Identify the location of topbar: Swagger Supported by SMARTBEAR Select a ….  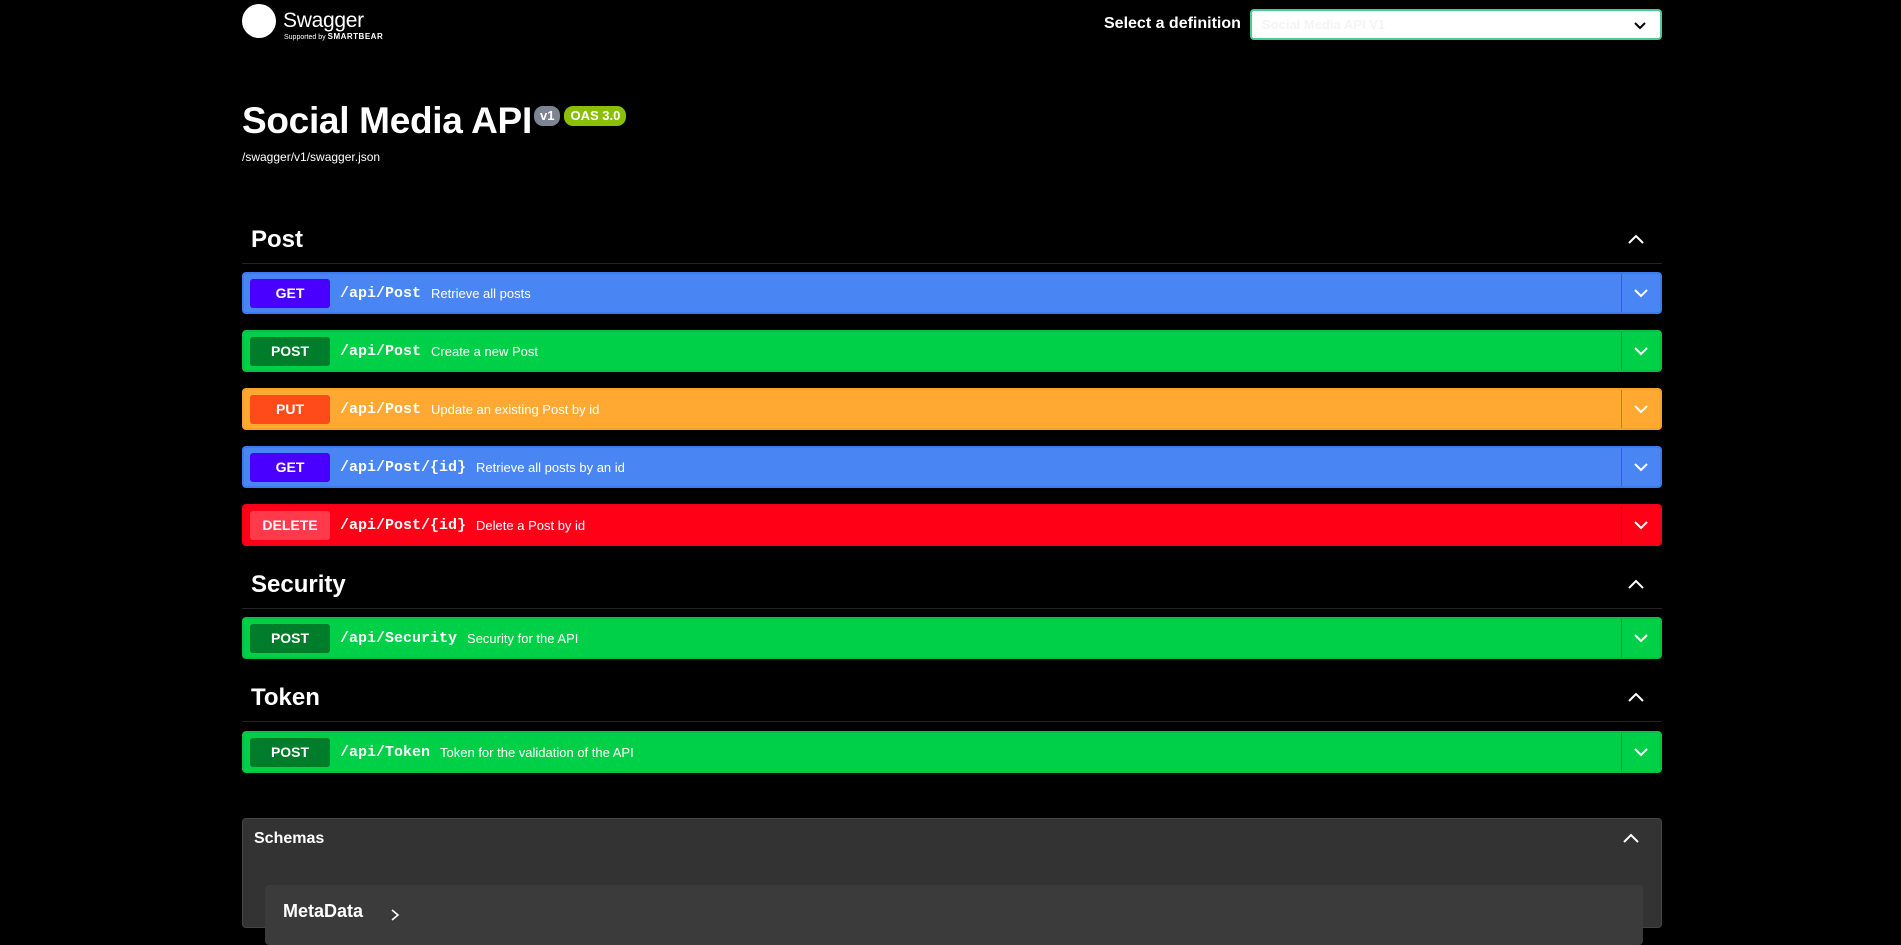
(952, 24).